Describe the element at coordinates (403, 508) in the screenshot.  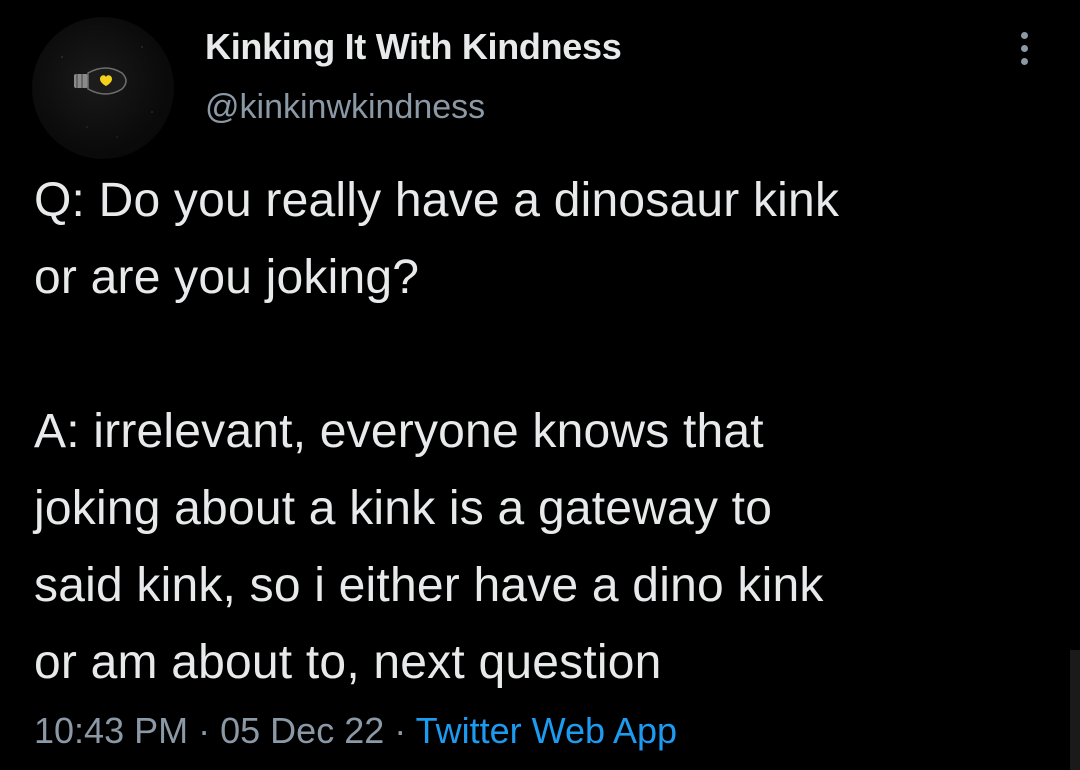
I see `tweet-text-line: joking about a kink is a gateway to` at that location.